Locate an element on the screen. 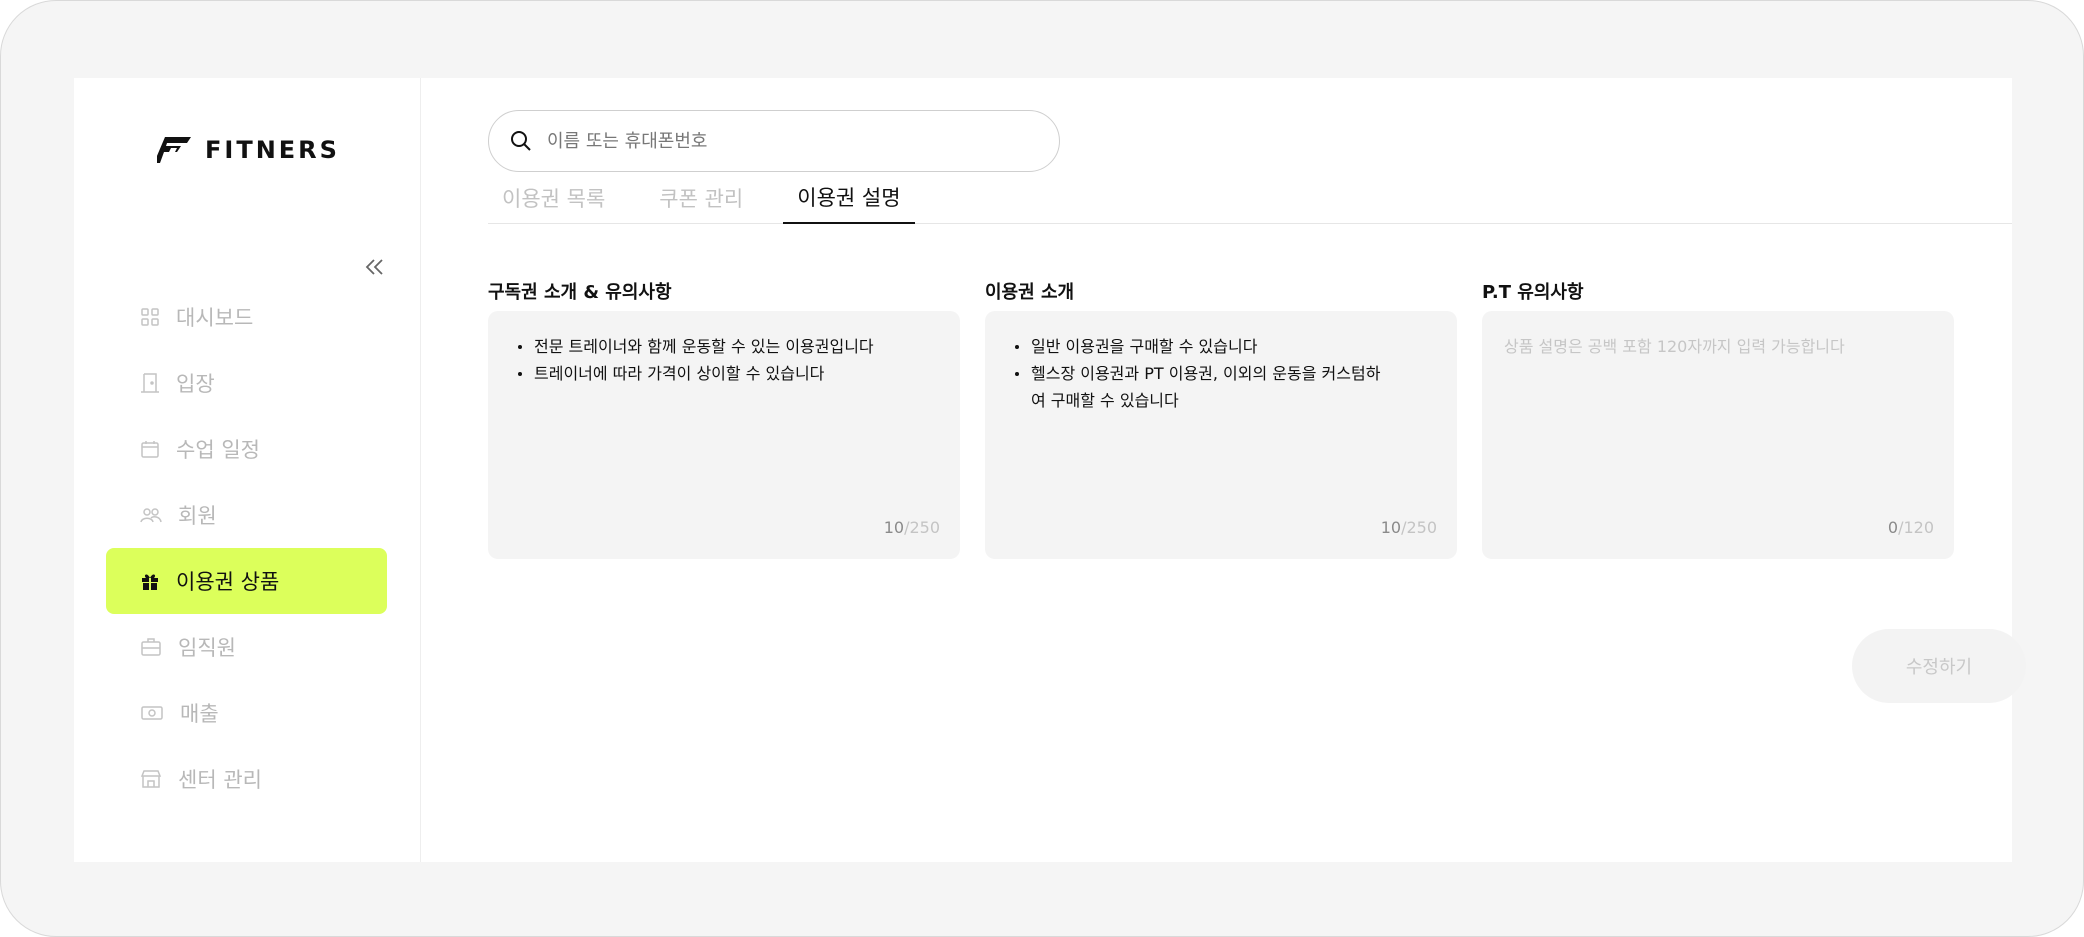 The width and height of the screenshot is (2084, 937). search-bar is located at coordinates (774, 141).